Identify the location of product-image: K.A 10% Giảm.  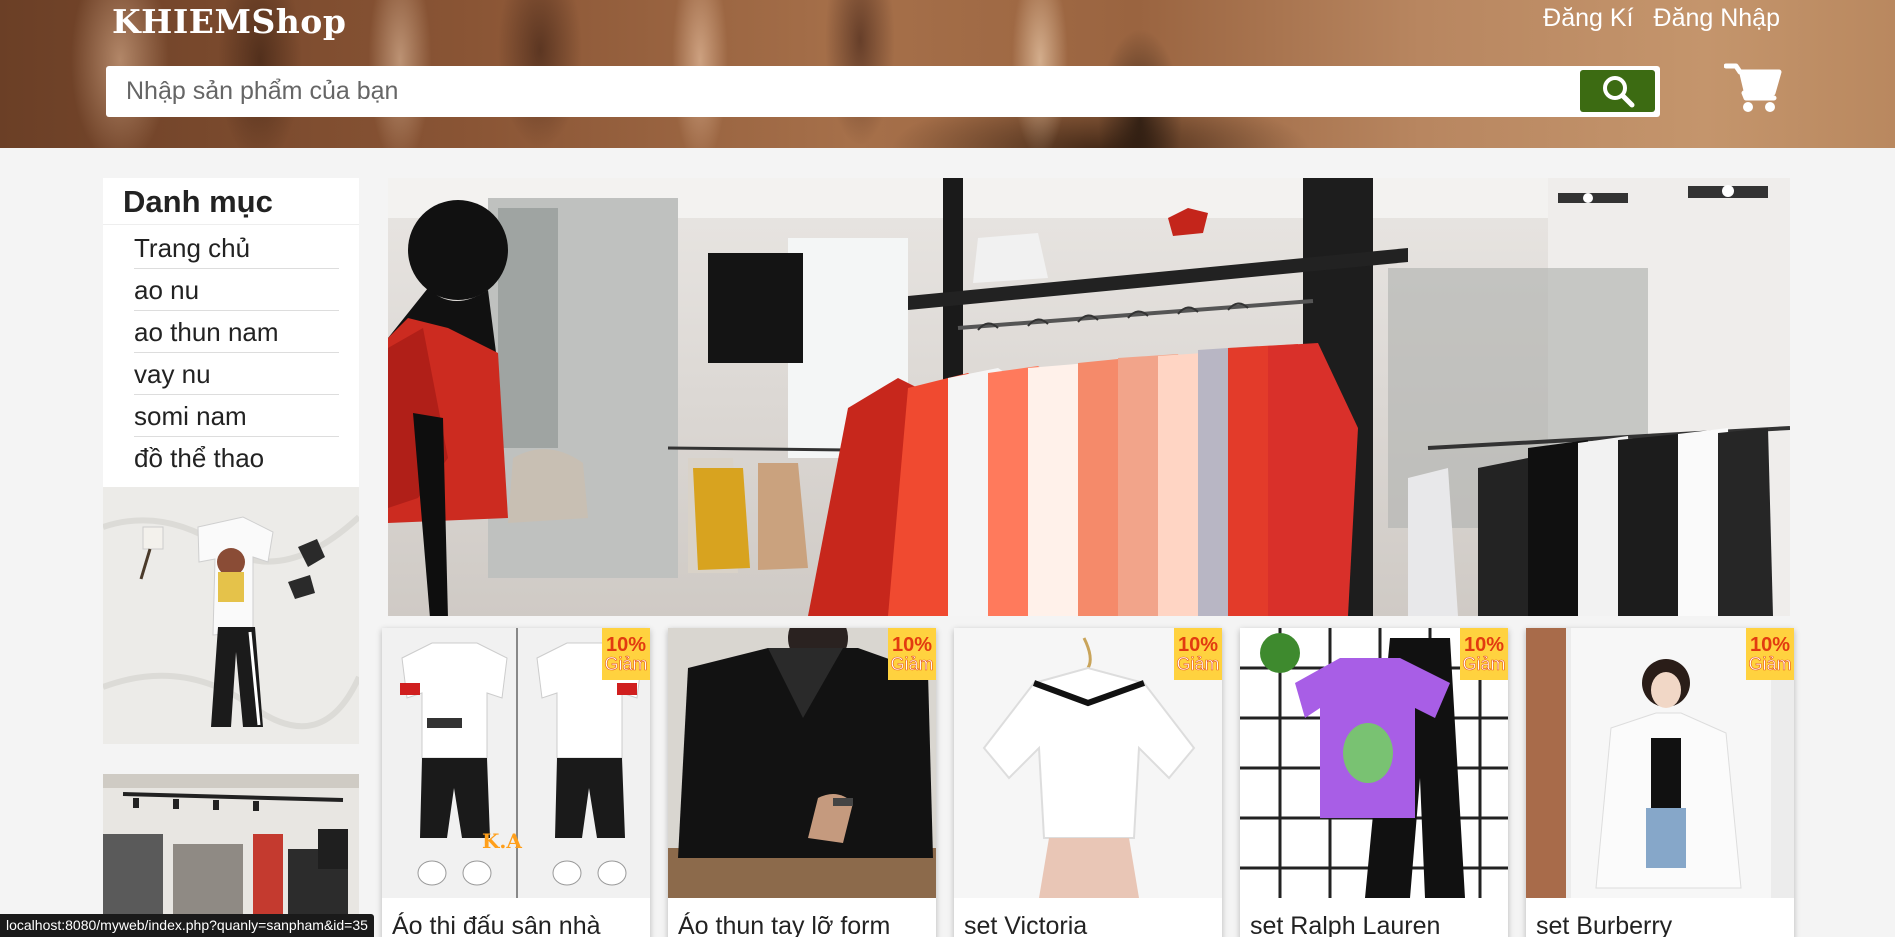
(516, 763).